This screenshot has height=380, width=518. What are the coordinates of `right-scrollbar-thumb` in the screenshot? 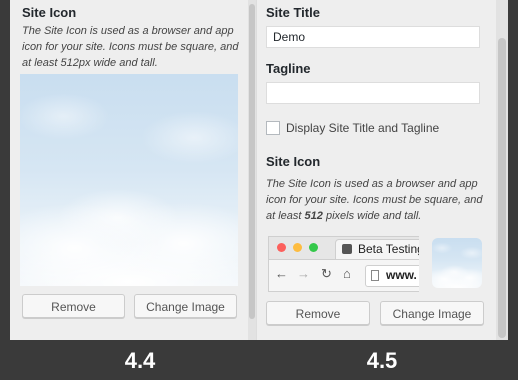 It's located at (502, 188).